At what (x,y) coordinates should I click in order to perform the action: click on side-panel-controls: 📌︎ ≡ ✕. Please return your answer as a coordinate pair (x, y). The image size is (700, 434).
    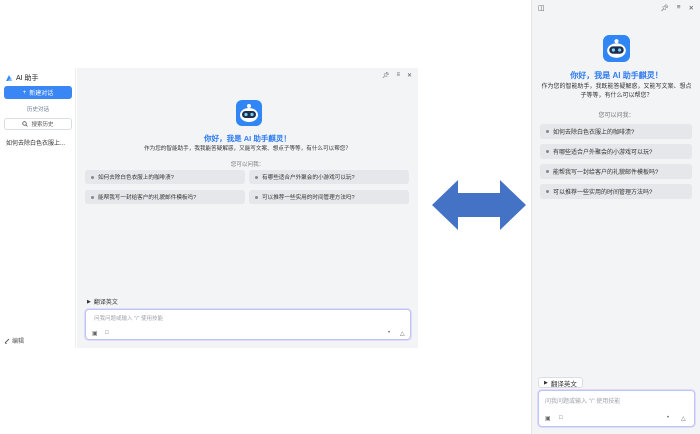
    Looking at the image, I should click on (677, 8).